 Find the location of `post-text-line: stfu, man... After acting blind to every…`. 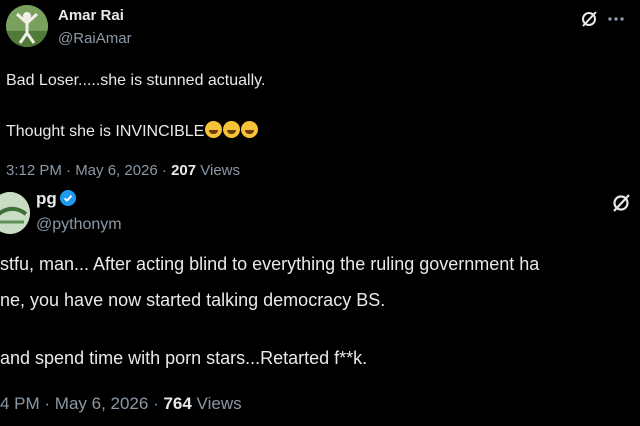

post-text-line: stfu, man... After acting blind to every… is located at coordinates (270, 264).